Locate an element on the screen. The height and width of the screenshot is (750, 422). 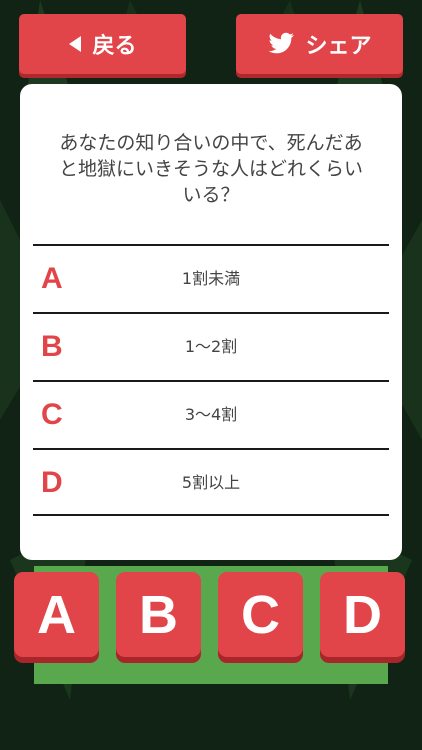
option-row-d: D 5割以上 is located at coordinates (211, 482).